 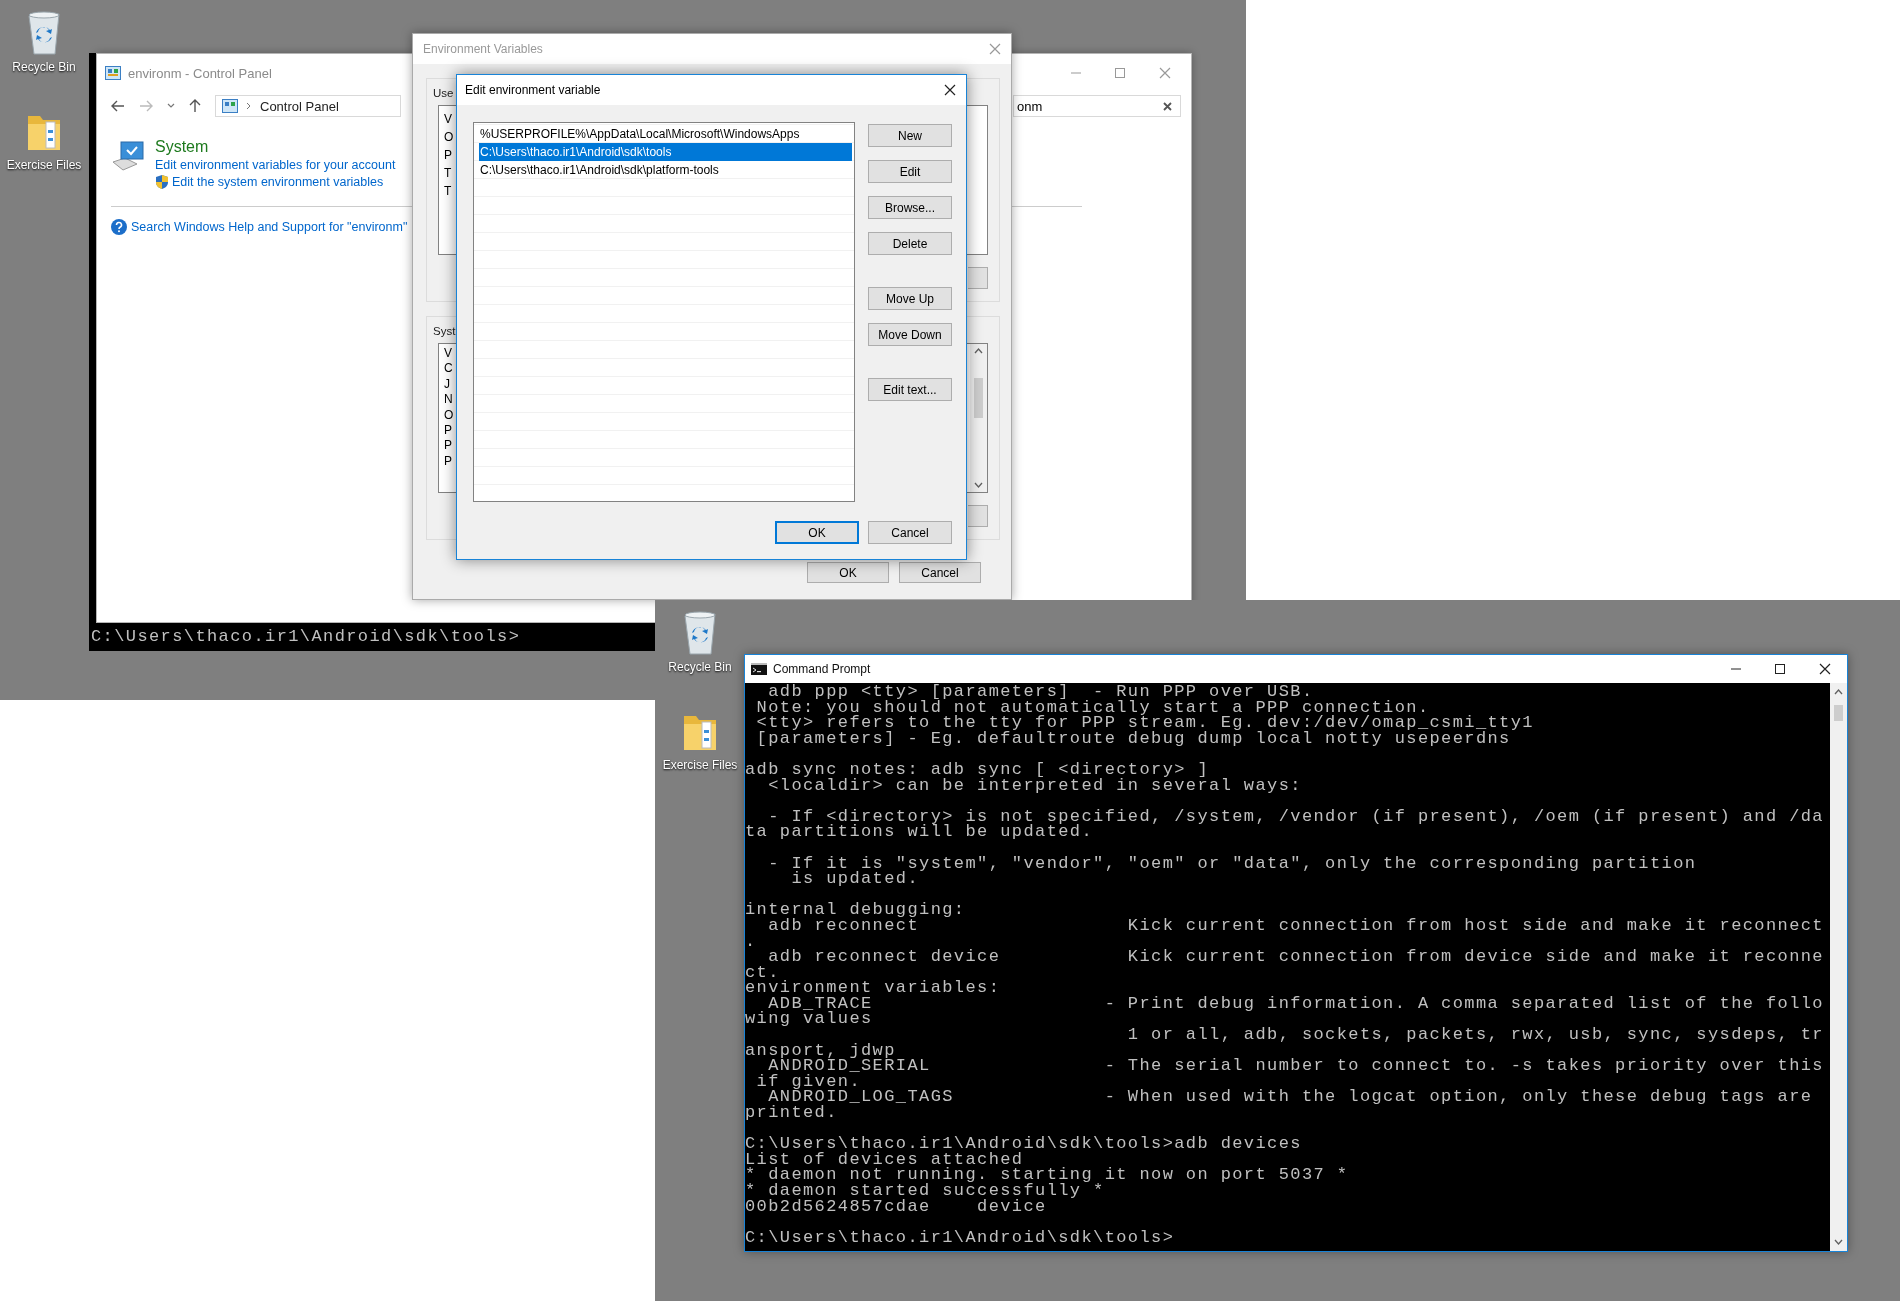 I want to click on console-line: ADB_TRACE - Print debug information. A comma separated list of the follo, so click(x=1296, y=1003).